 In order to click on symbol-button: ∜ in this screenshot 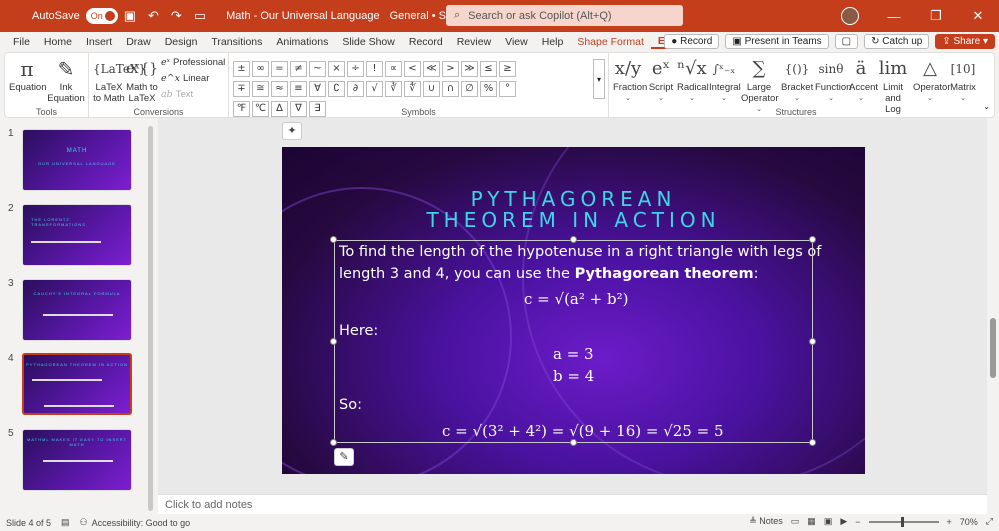, I will do `click(412, 89)`.